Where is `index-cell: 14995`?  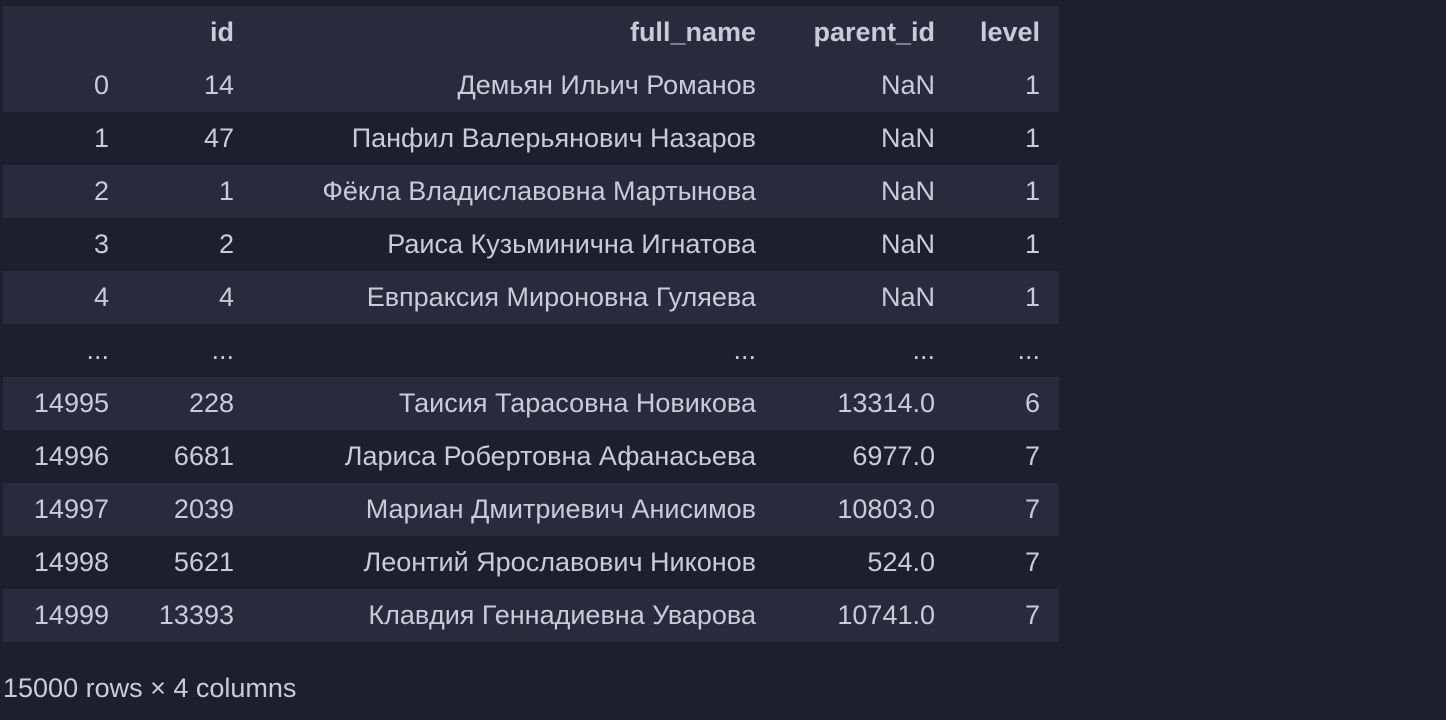
index-cell: 14995 is located at coordinates (71, 403).